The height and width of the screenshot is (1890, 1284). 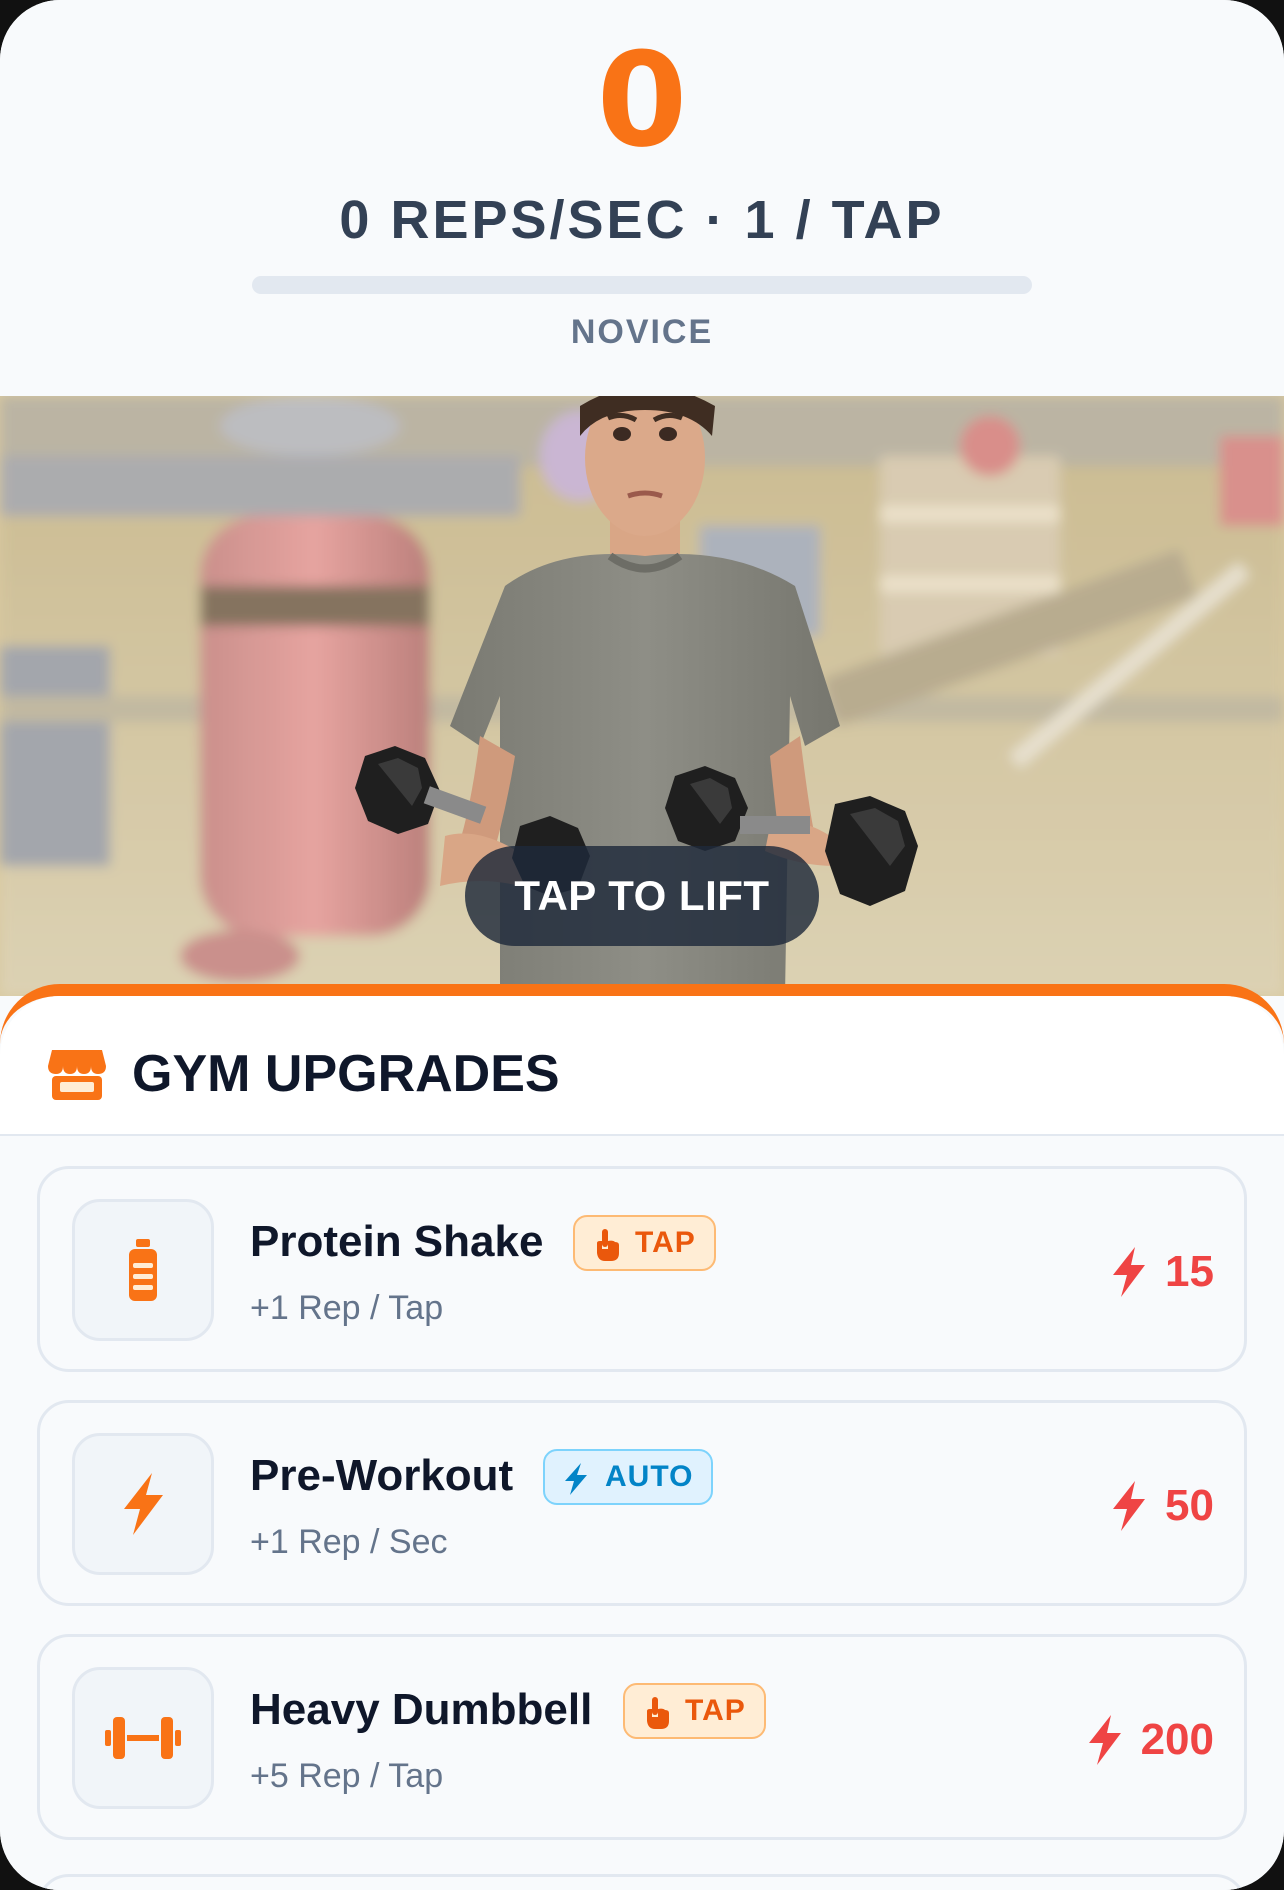 I want to click on upgrade-description: +1 Rep / Sec, so click(x=349, y=1542).